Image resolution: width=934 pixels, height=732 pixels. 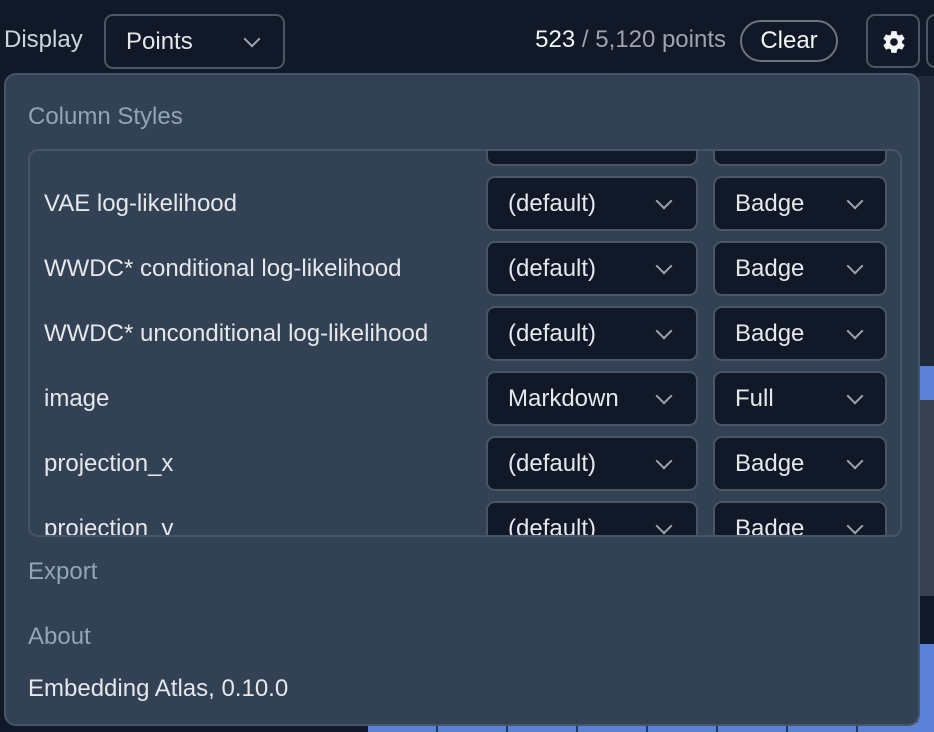 I want to click on background-panel-lower, so click(x=926, y=498).